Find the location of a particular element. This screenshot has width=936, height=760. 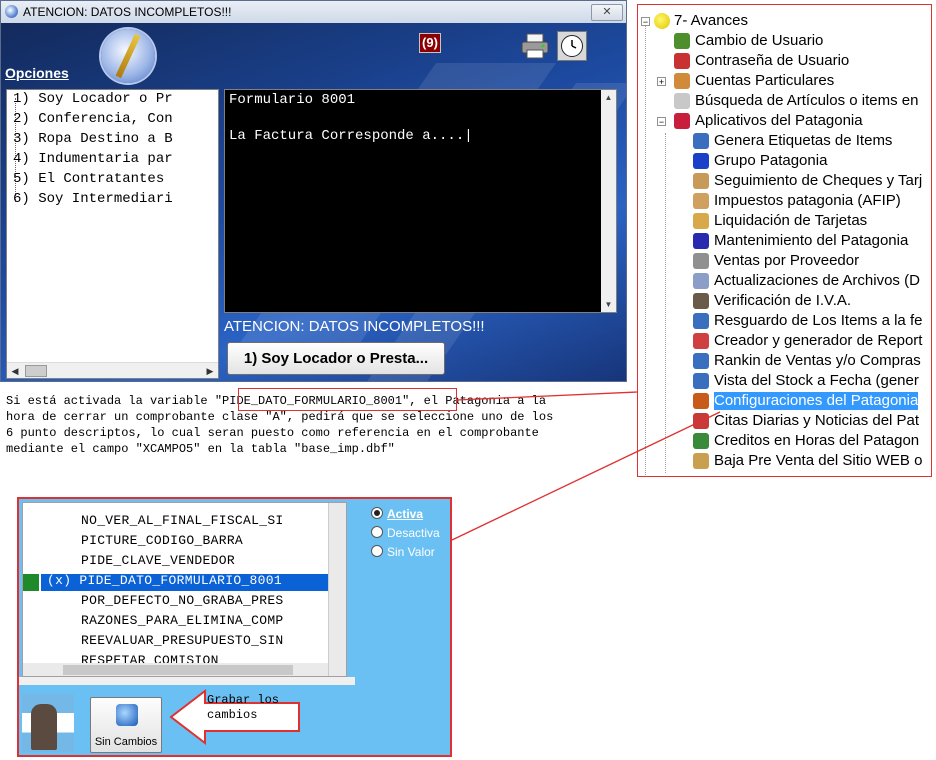

ranking-icon is located at coordinates (701, 361).